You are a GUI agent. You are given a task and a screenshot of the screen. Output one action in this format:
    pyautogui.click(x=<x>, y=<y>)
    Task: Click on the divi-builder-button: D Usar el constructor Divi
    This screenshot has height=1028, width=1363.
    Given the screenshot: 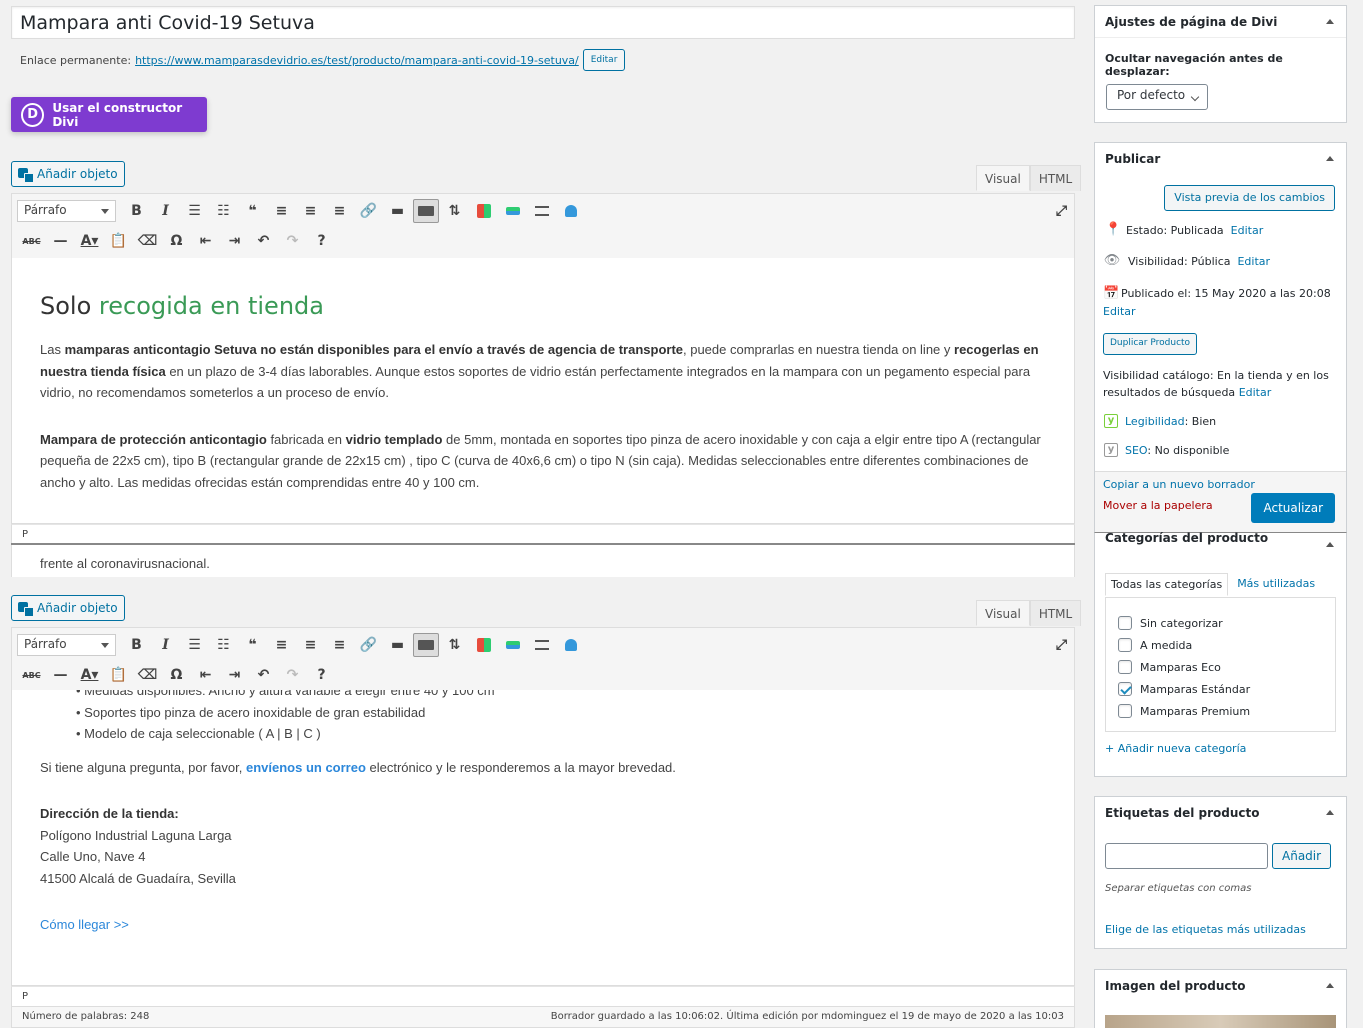 What is the action you would take?
    pyautogui.click(x=109, y=114)
    